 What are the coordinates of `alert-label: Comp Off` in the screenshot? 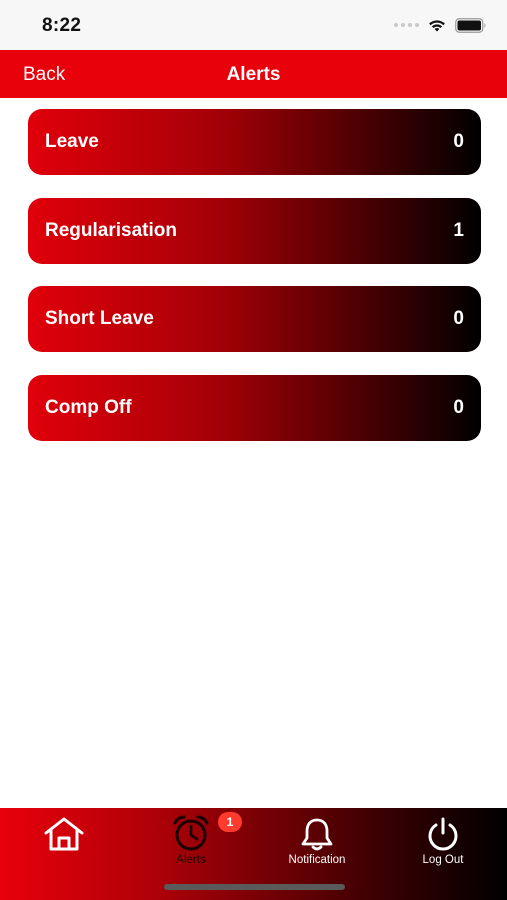 It's located at (88, 407).